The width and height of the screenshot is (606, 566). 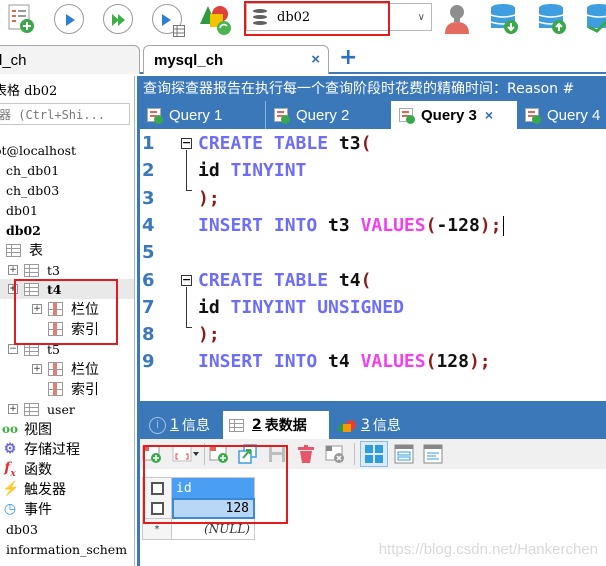 I want to click on tree-item-database: ch_db01, so click(x=32, y=170).